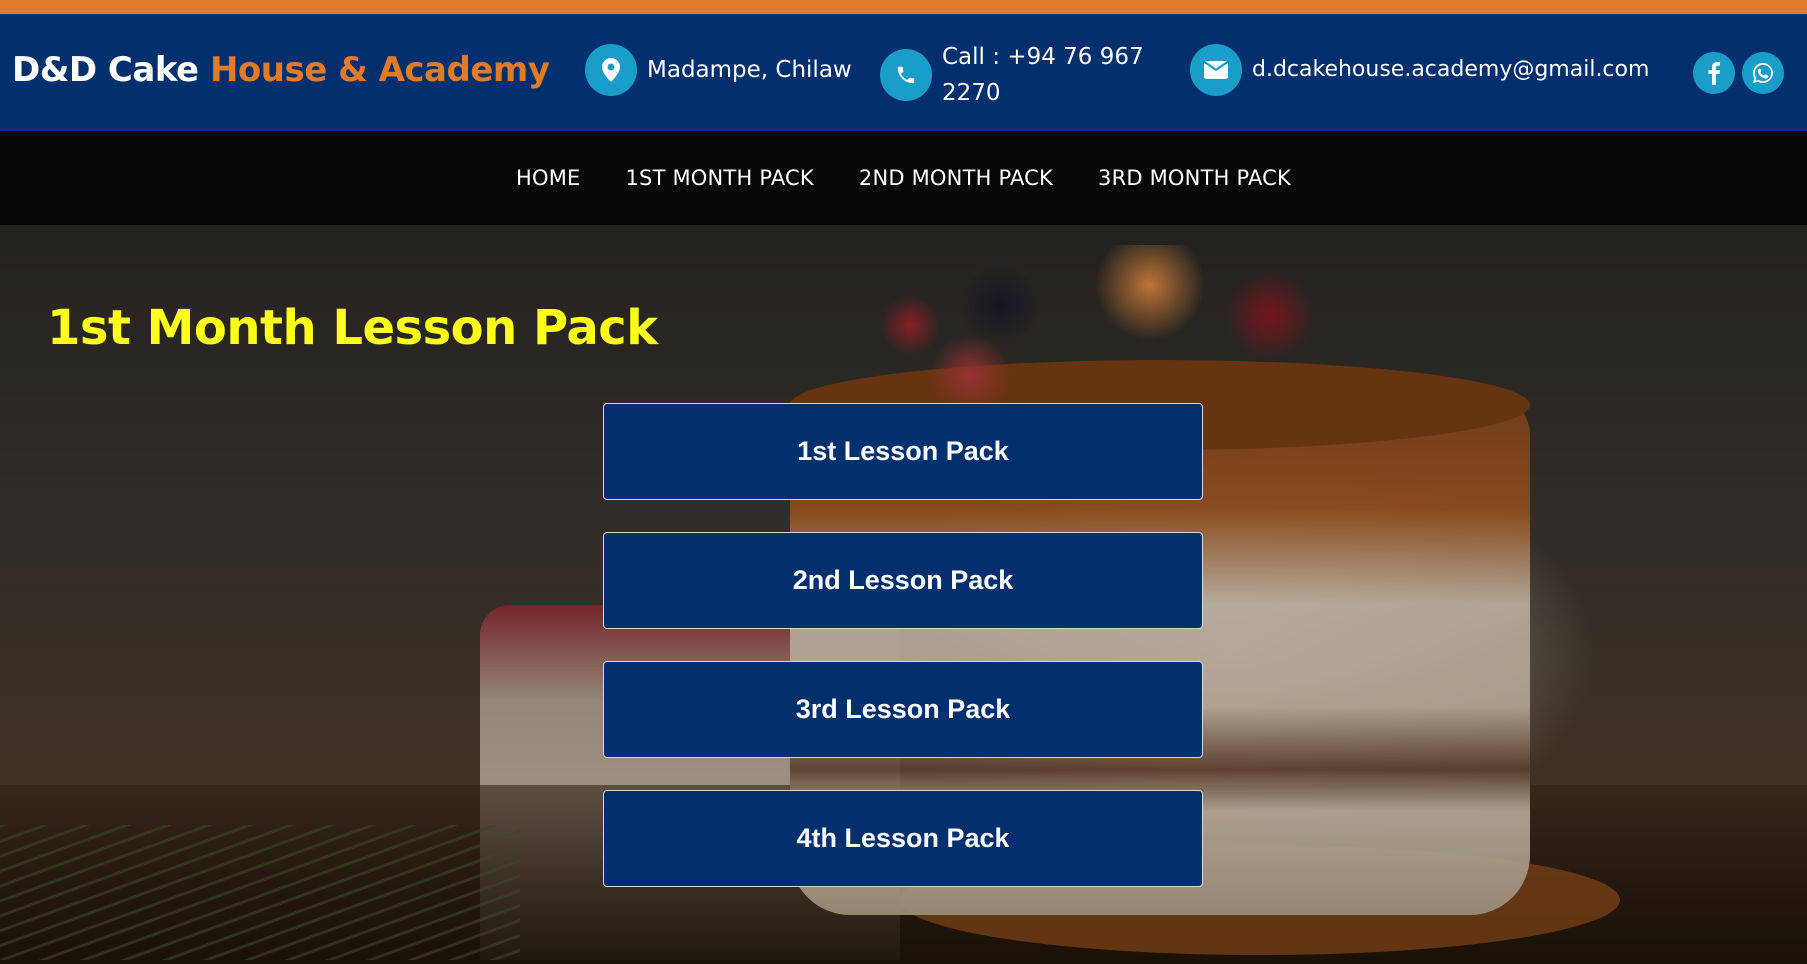 The width and height of the screenshot is (1807, 964). What do you see at coordinates (1216, 70) in the screenshot?
I see `envelope-icon` at bounding box center [1216, 70].